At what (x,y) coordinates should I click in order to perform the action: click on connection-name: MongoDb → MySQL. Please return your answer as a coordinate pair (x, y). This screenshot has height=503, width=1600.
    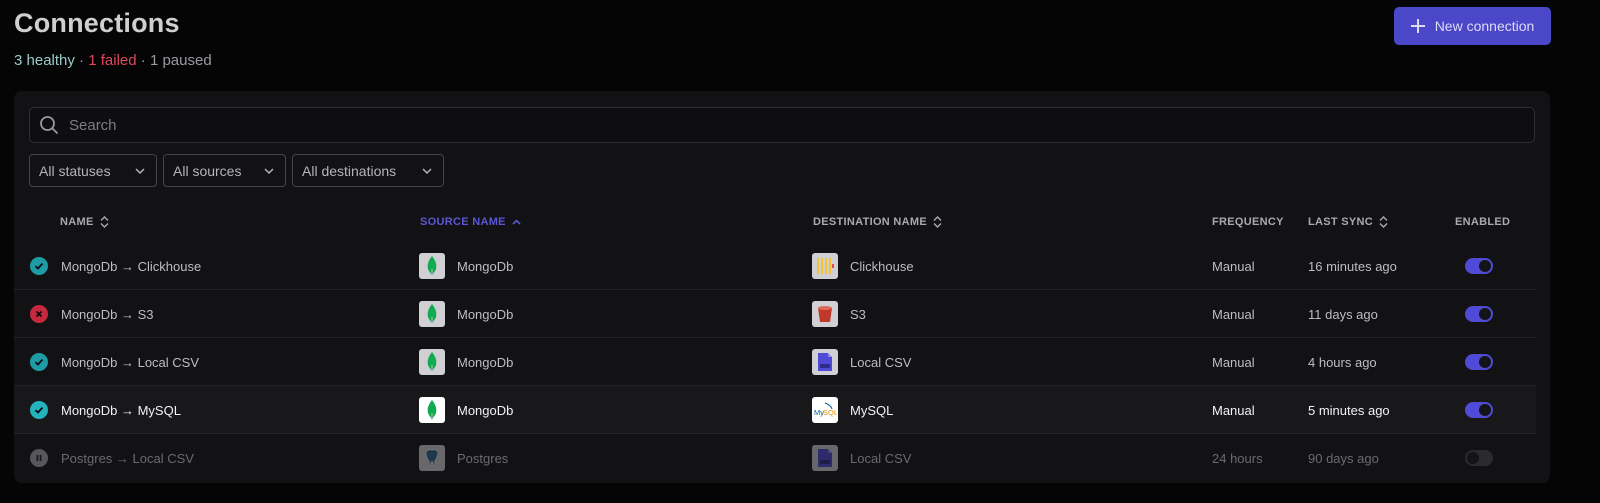
    Looking at the image, I should click on (121, 410).